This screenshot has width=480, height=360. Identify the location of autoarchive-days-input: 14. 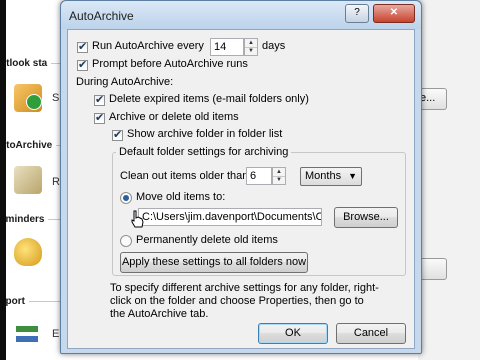
(227, 47).